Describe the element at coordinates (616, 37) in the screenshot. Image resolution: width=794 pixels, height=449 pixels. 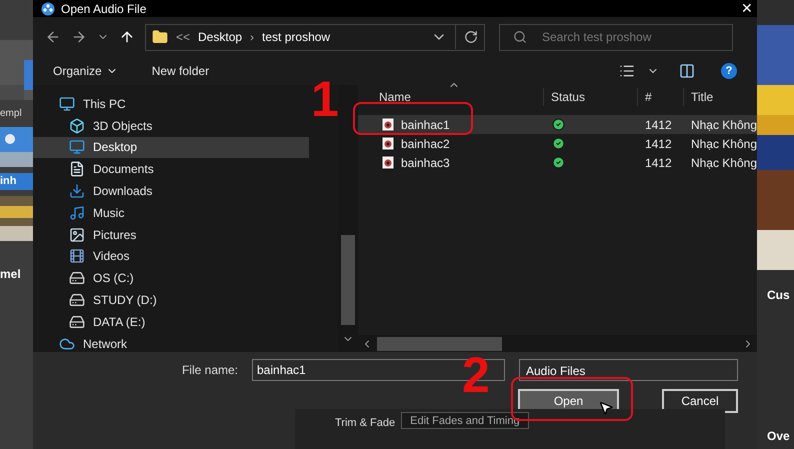
I see `search-field: Search test proshow` at that location.